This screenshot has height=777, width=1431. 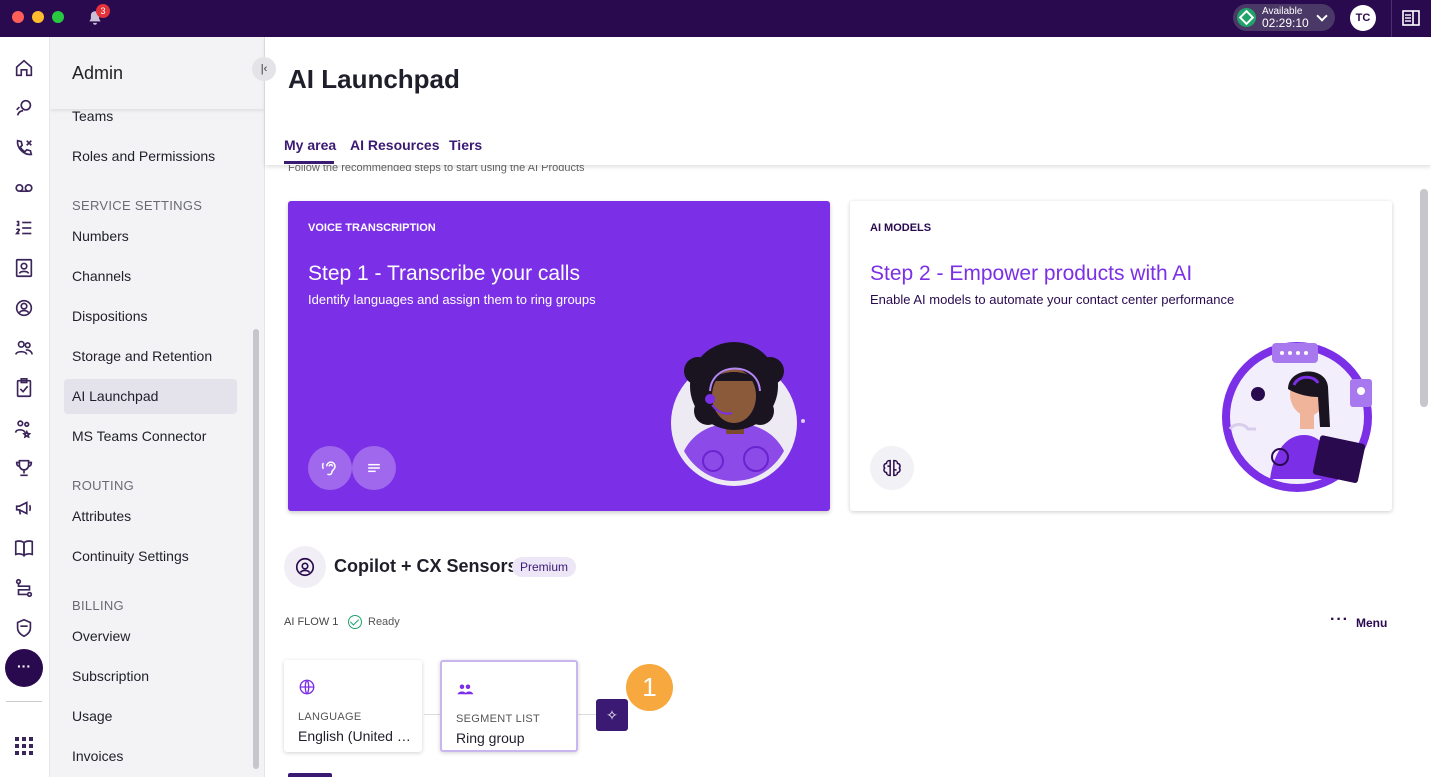 I want to click on more-icon: ···, so click(x=24, y=668).